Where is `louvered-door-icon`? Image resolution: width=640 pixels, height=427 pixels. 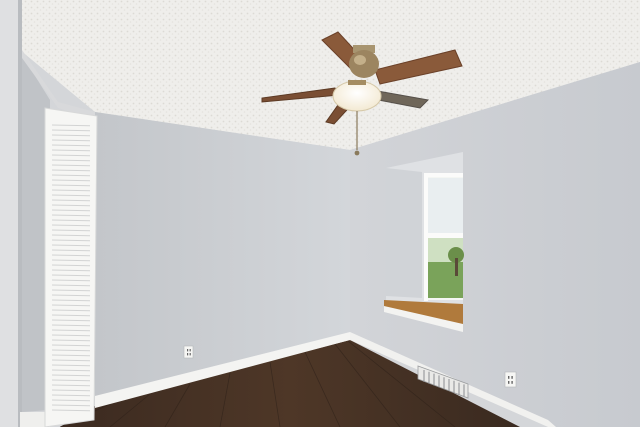 louvered-door-icon is located at coordinates (71, 267).